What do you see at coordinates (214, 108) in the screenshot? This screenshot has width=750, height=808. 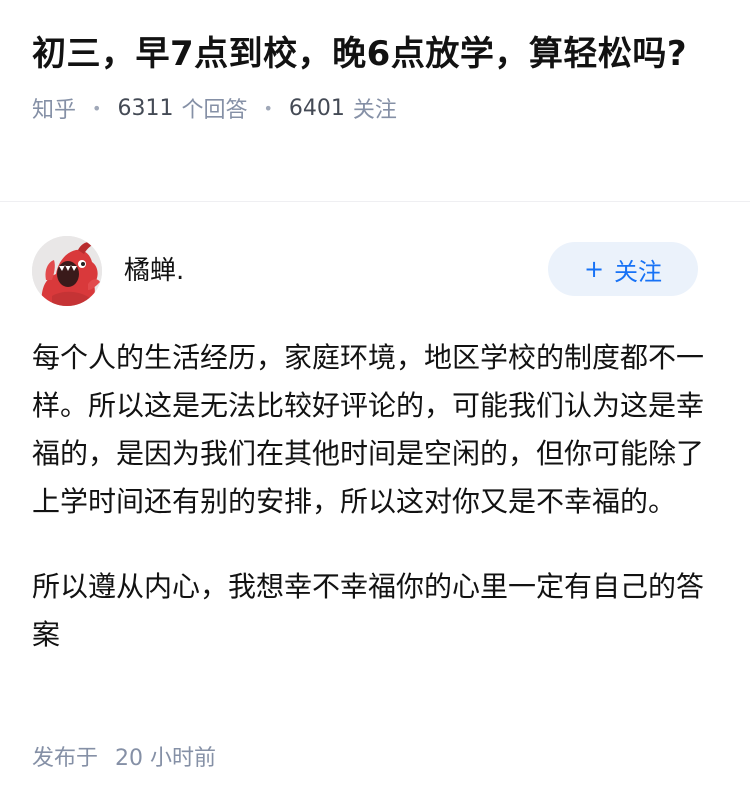 I see `answers-label: 个回答` at bounding box center [214, 108].